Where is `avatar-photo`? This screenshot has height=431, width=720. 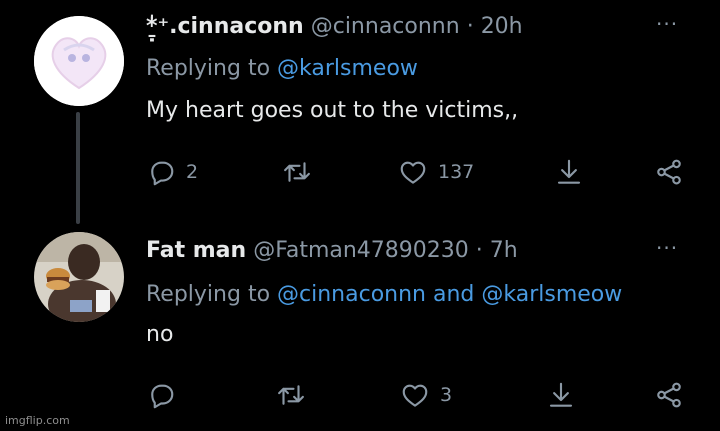 avatar-photo is located at coordinates (79, 277).